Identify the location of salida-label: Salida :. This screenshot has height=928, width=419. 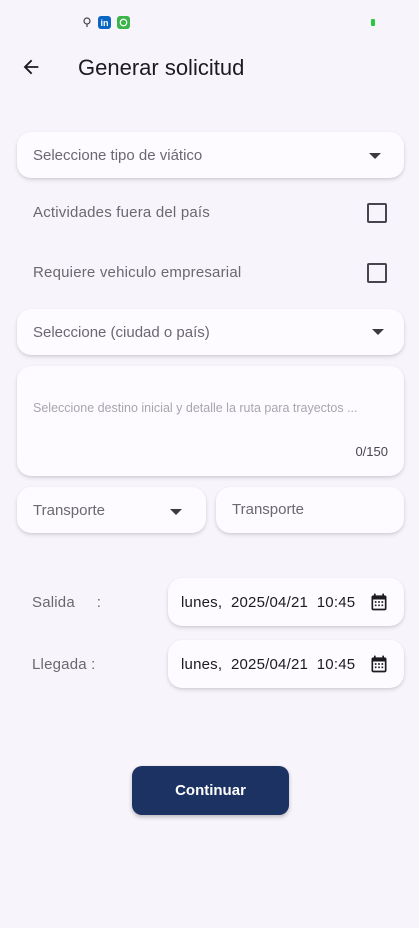
(67, 602).